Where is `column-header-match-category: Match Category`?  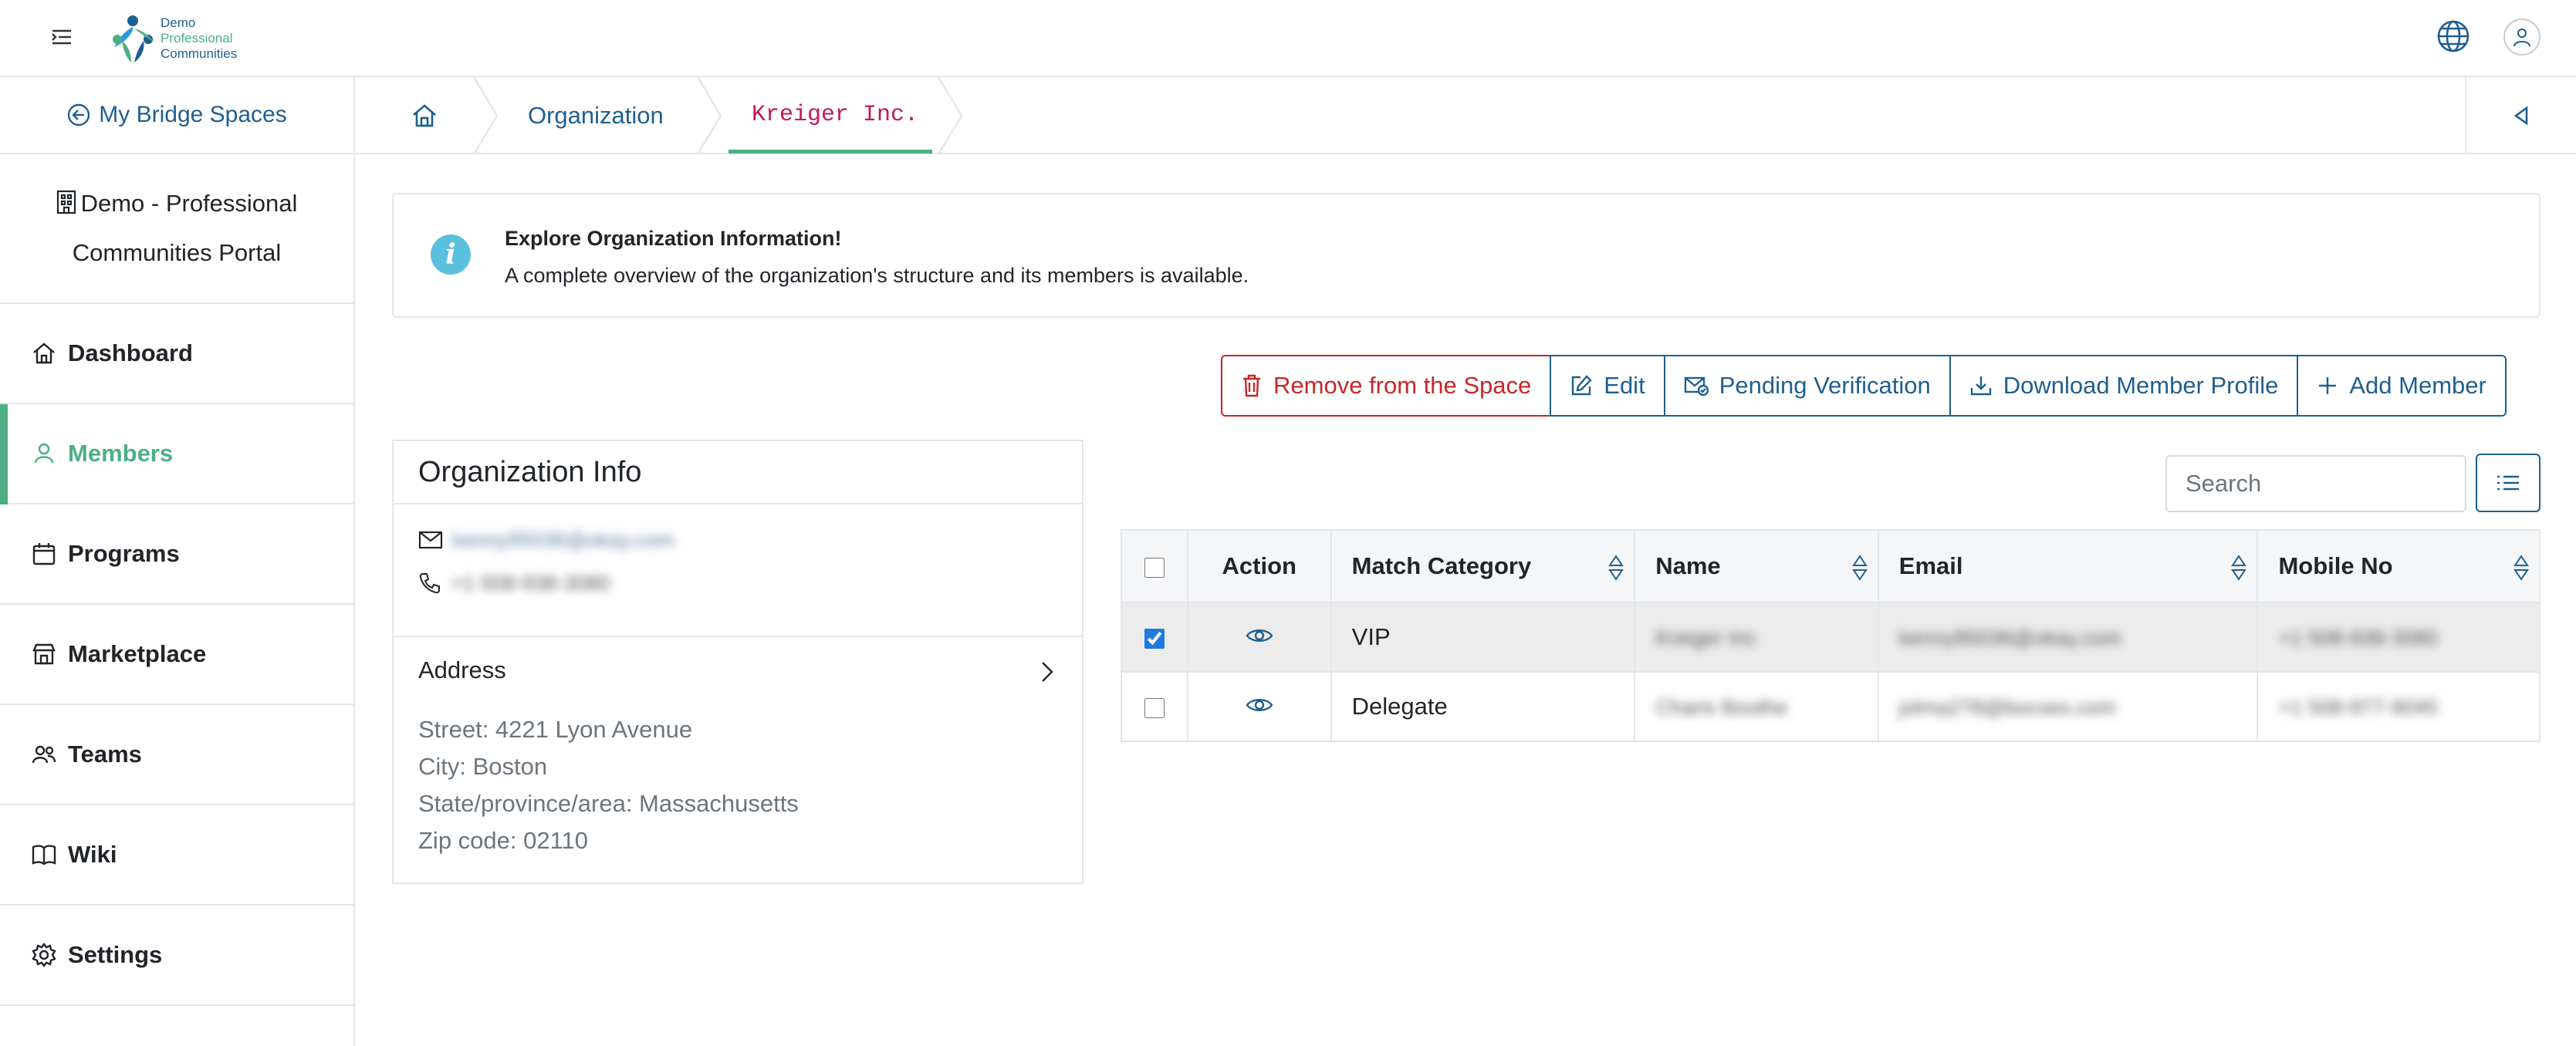
column-header-match-category: Match Category is located at coordinates (1483, 566).